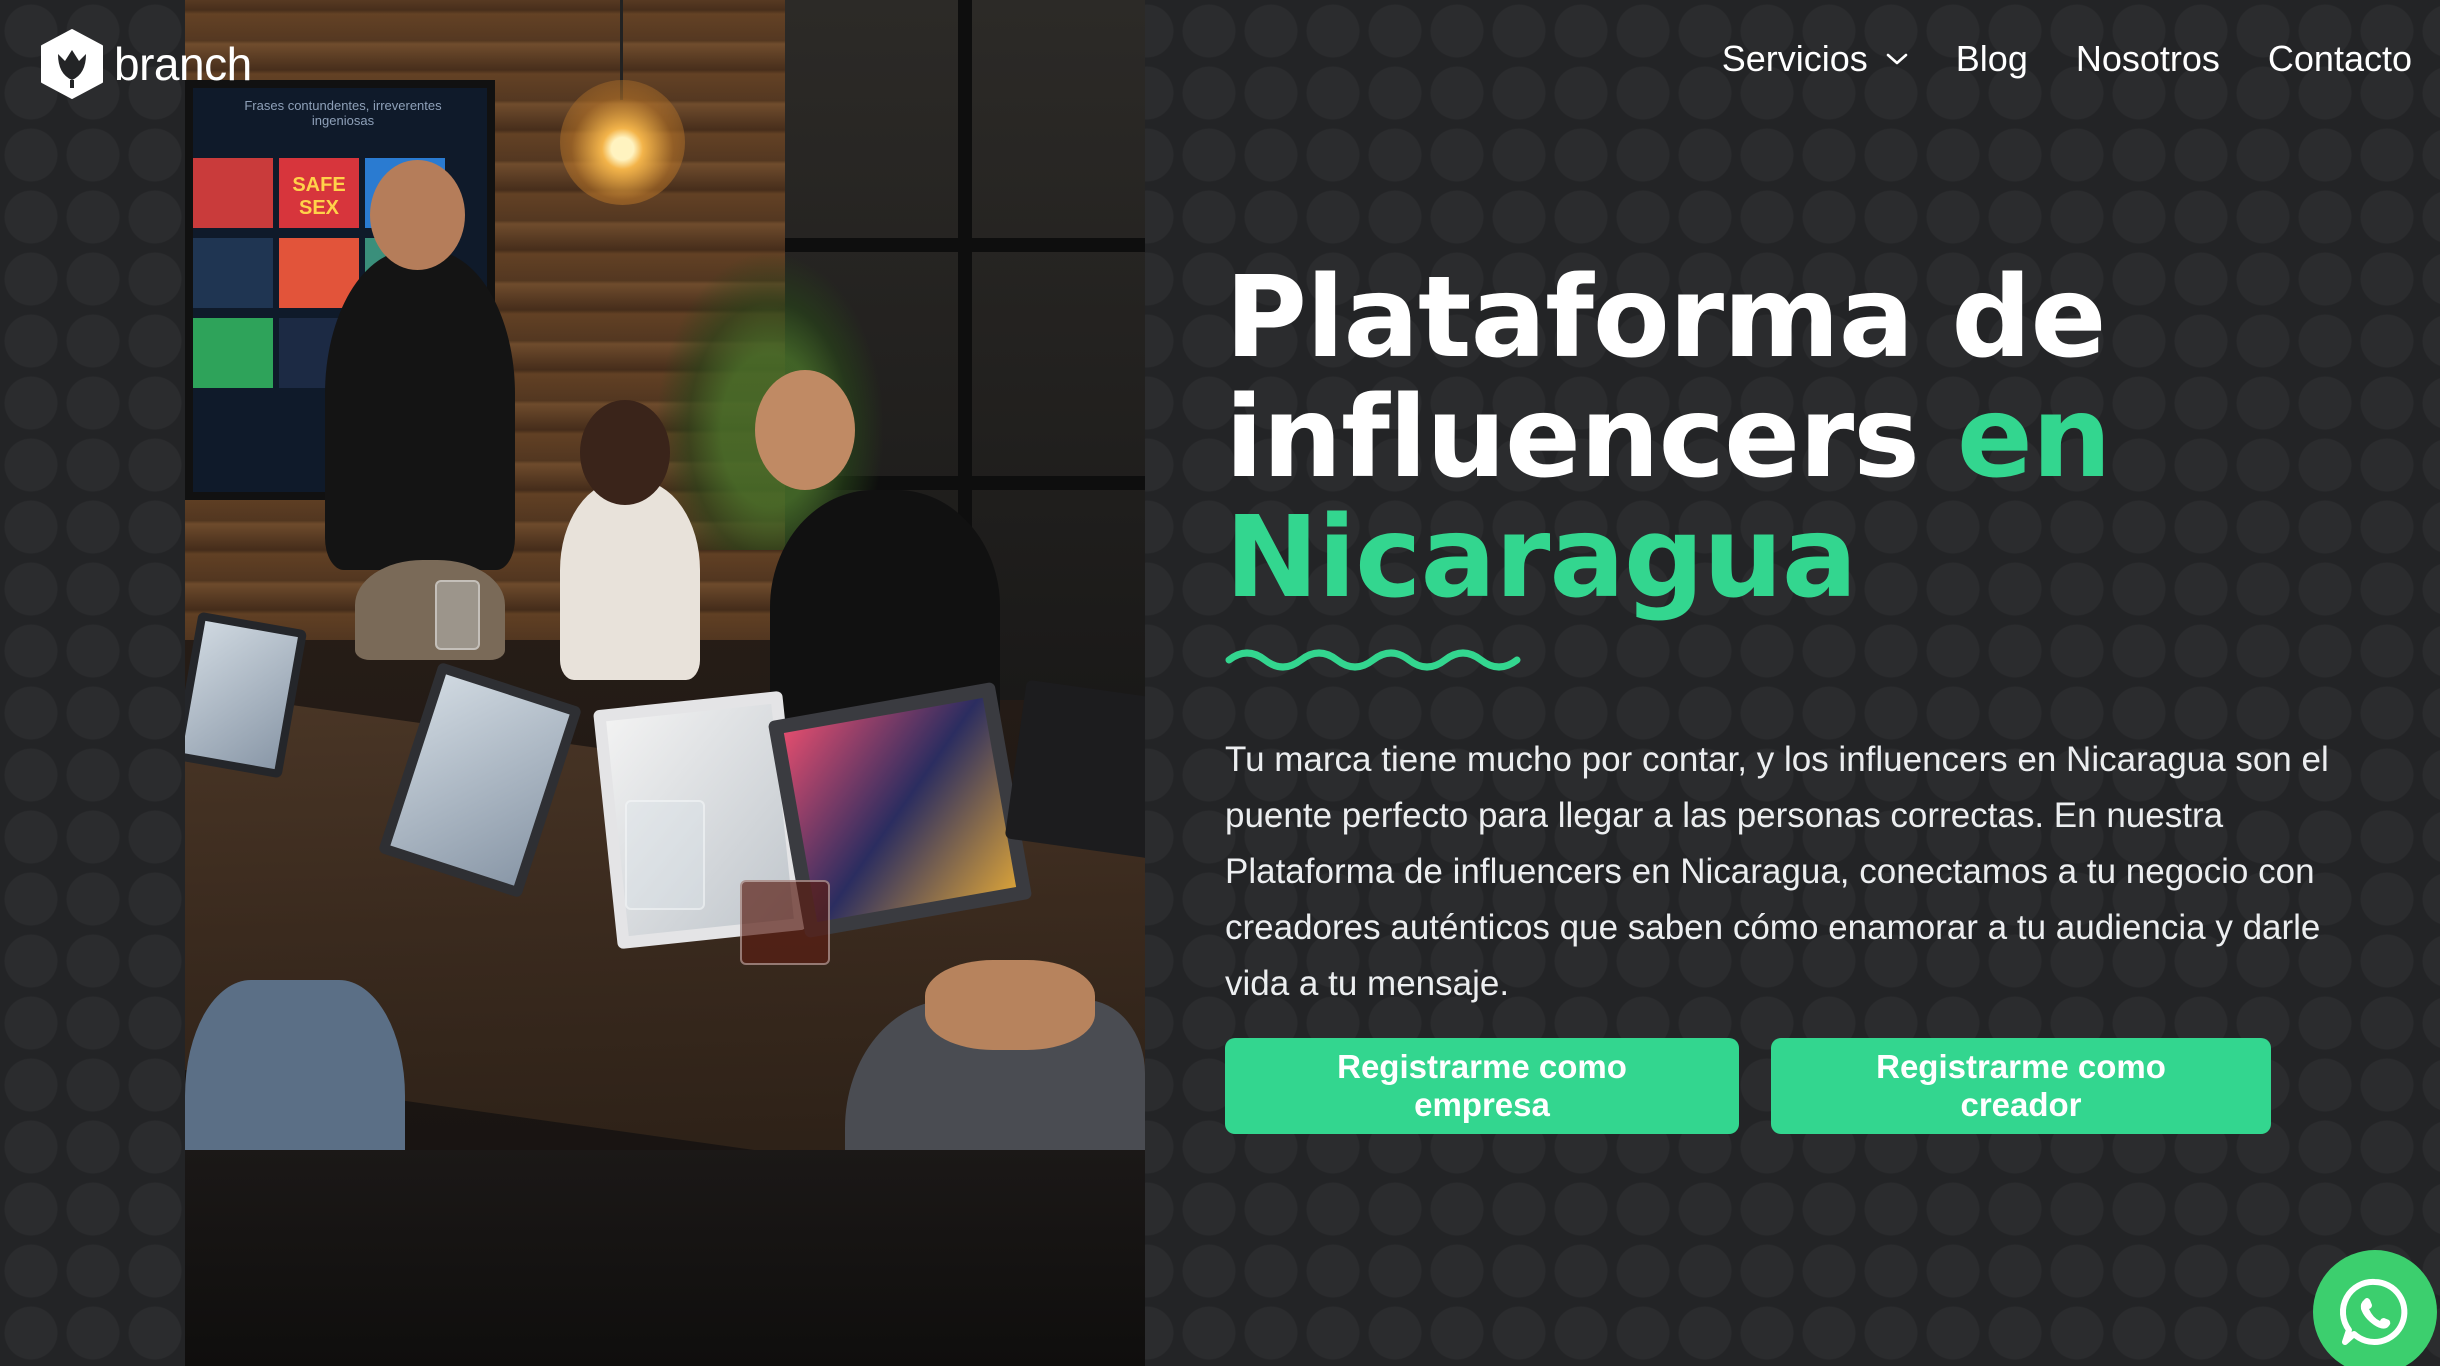 This screenshot has width=2440, height=1366. I want to click on chevron-down-icon, so click(1897, 59).